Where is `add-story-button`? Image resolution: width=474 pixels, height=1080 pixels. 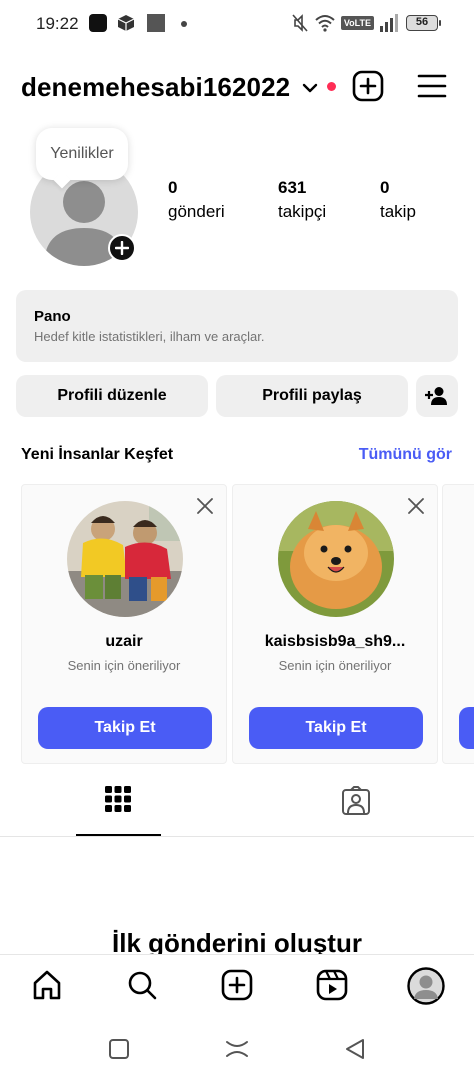
add-story-button is located at coordinates (122, 248).